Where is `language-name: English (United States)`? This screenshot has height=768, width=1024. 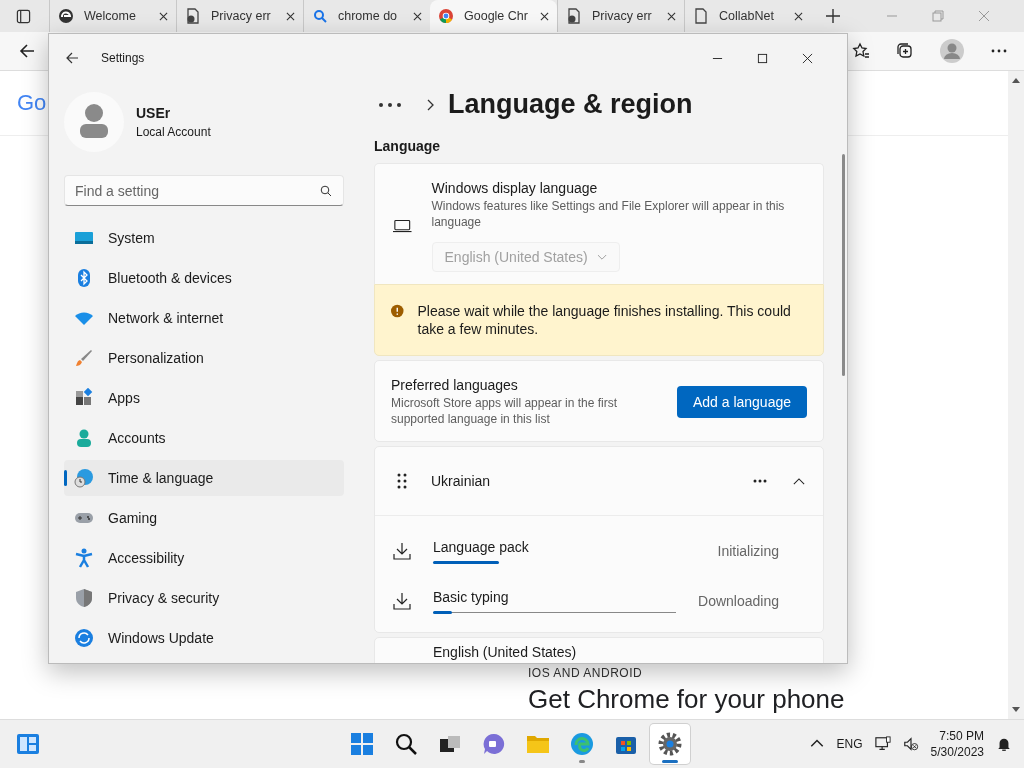 language-name: English (United States) is located at coordinates (505, 652).